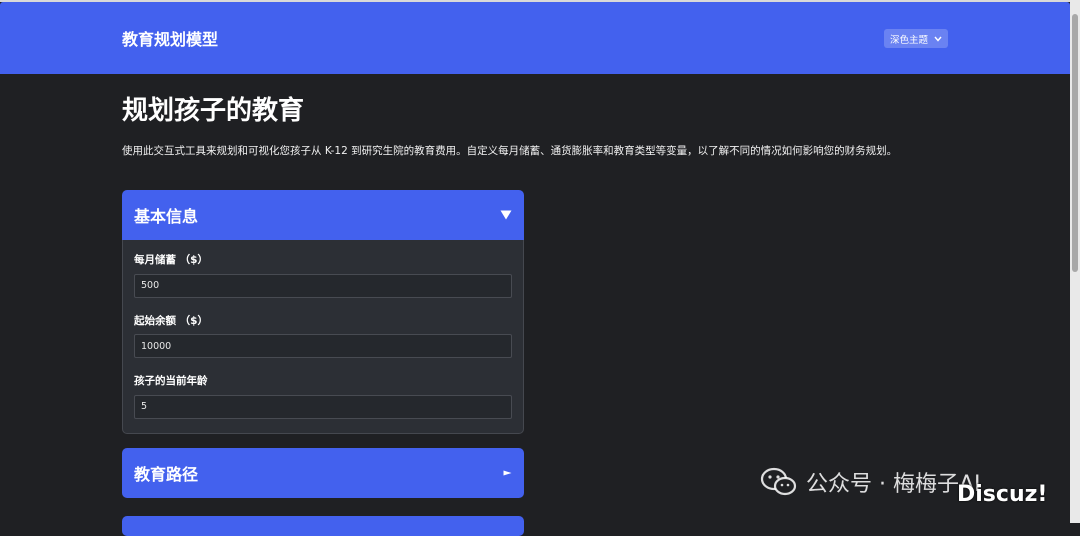 The width and height of the screenshot is (1080, 536). Describe the element at coordinates (908, 40) in the screenshot. I see `theme-select-value: 深色主题` at that location.